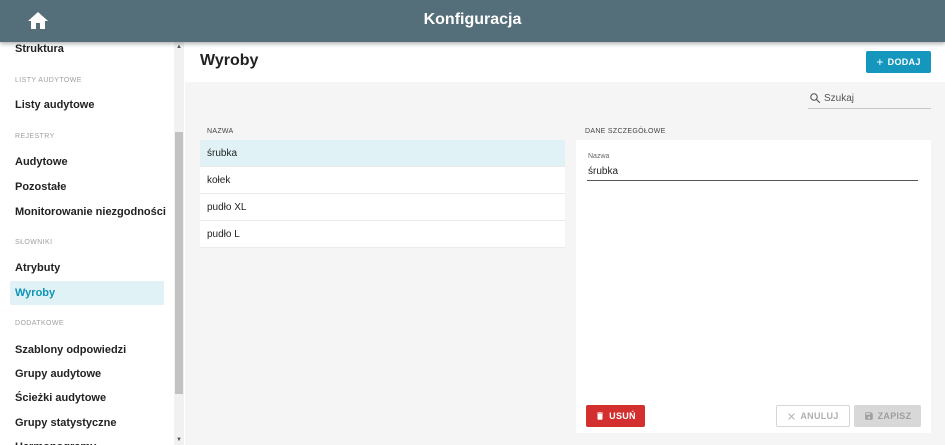 This screenshot has height=445, width=945. Describe the element at coordinates (87, 105) in the screenshot. I see `sidebar-item-listy-audytowe: Listy audytowe` at that location.